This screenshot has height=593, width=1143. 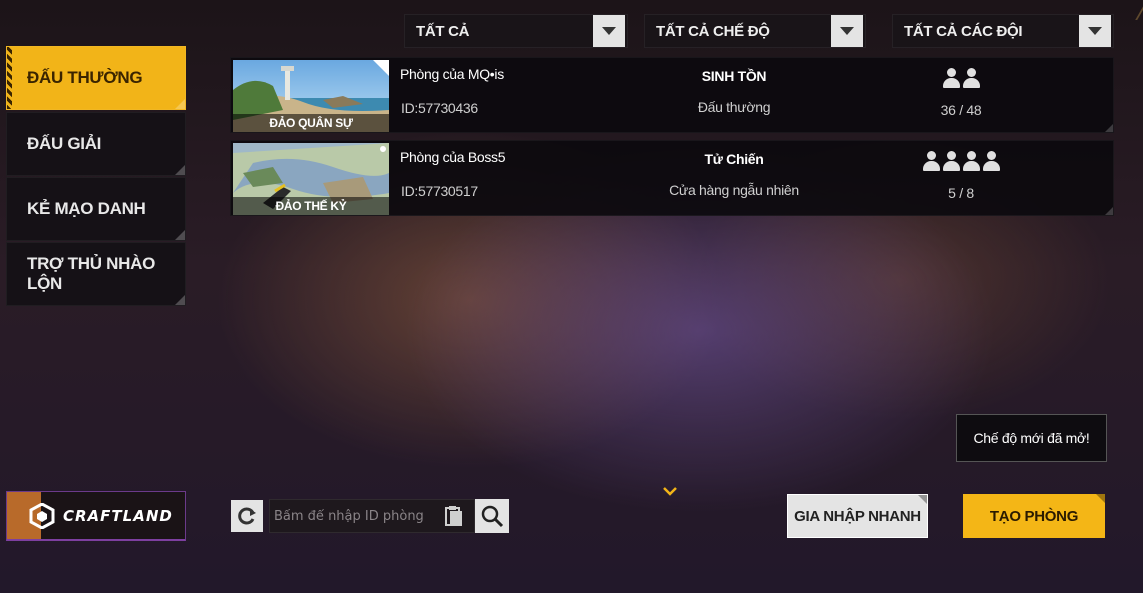 I want to click on search-button, so click(x=492, y=516).